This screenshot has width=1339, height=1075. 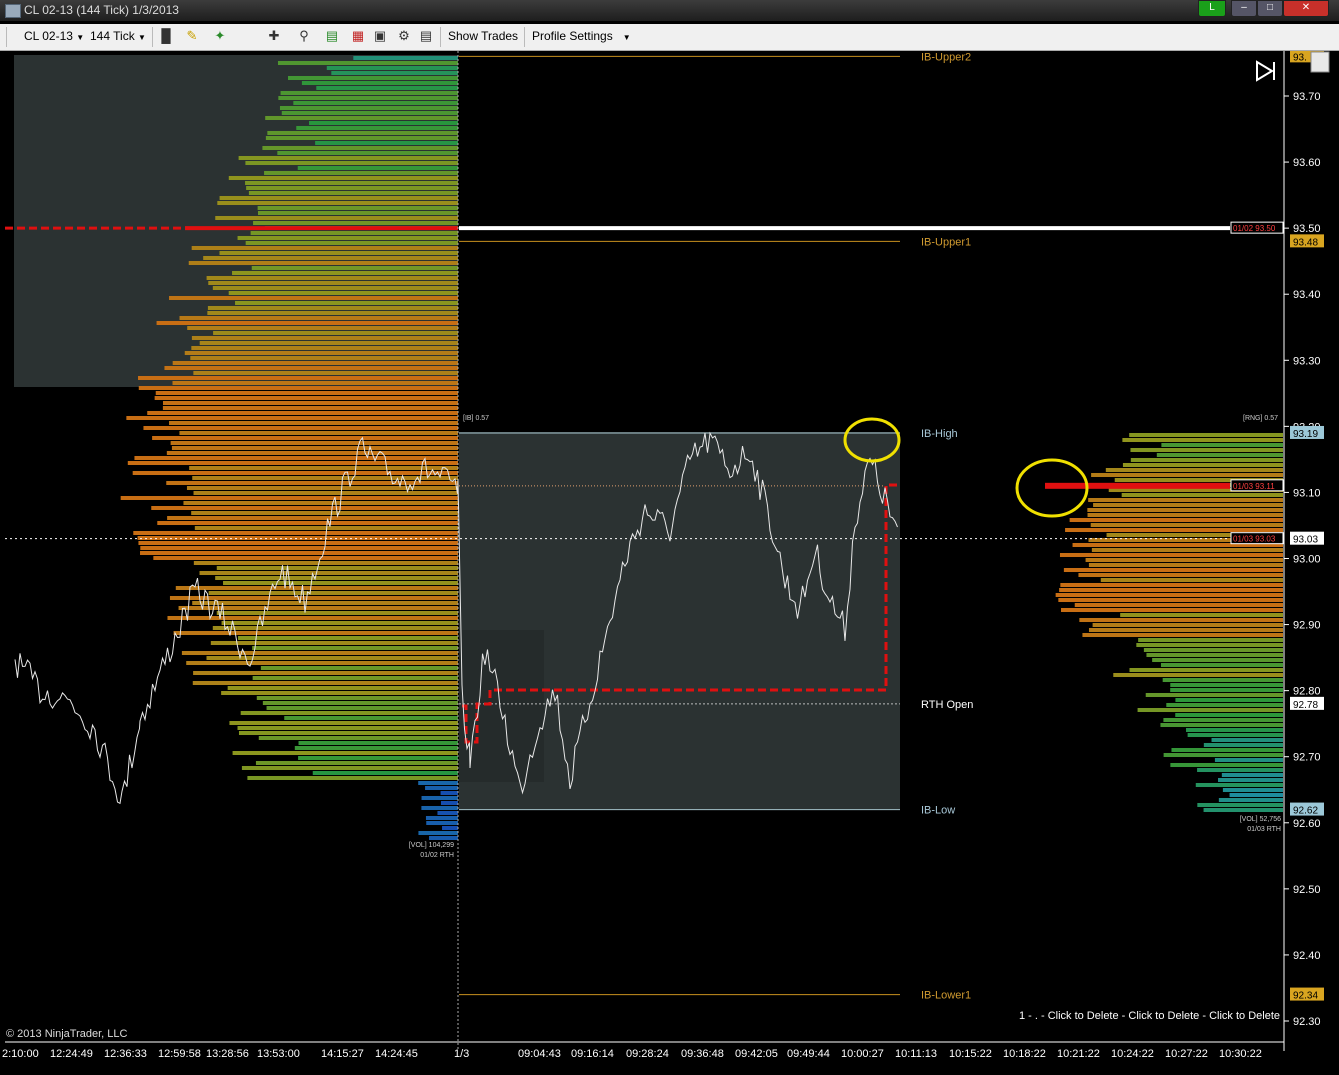 I want to click on maximize-icon: □, so click(x=1270, y=8).